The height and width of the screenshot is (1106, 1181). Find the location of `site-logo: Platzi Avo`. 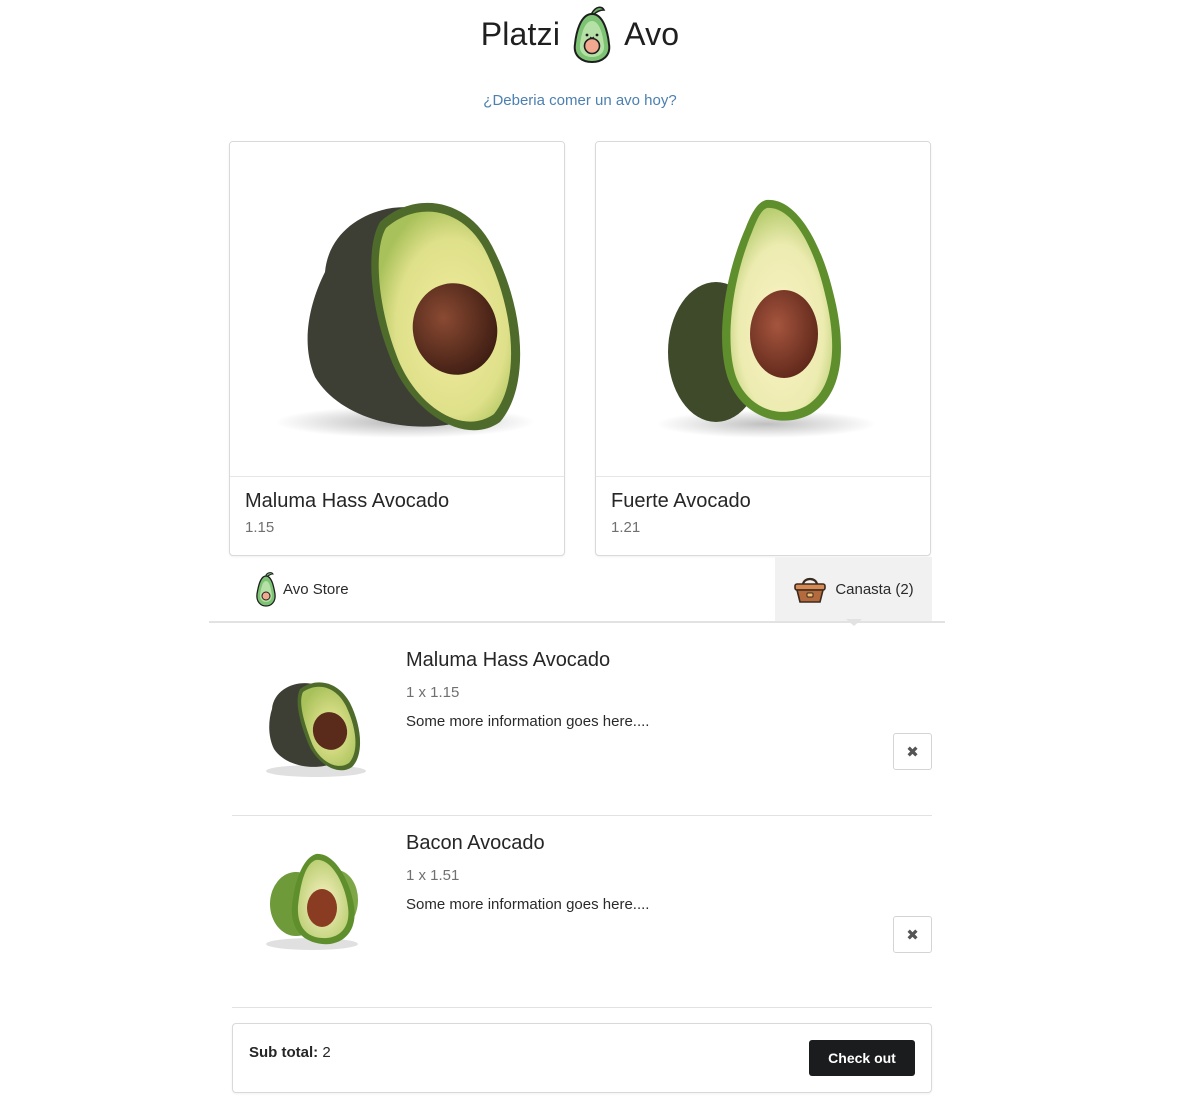

site-logo: Platzi Avo is located at coordinates (580, 34).